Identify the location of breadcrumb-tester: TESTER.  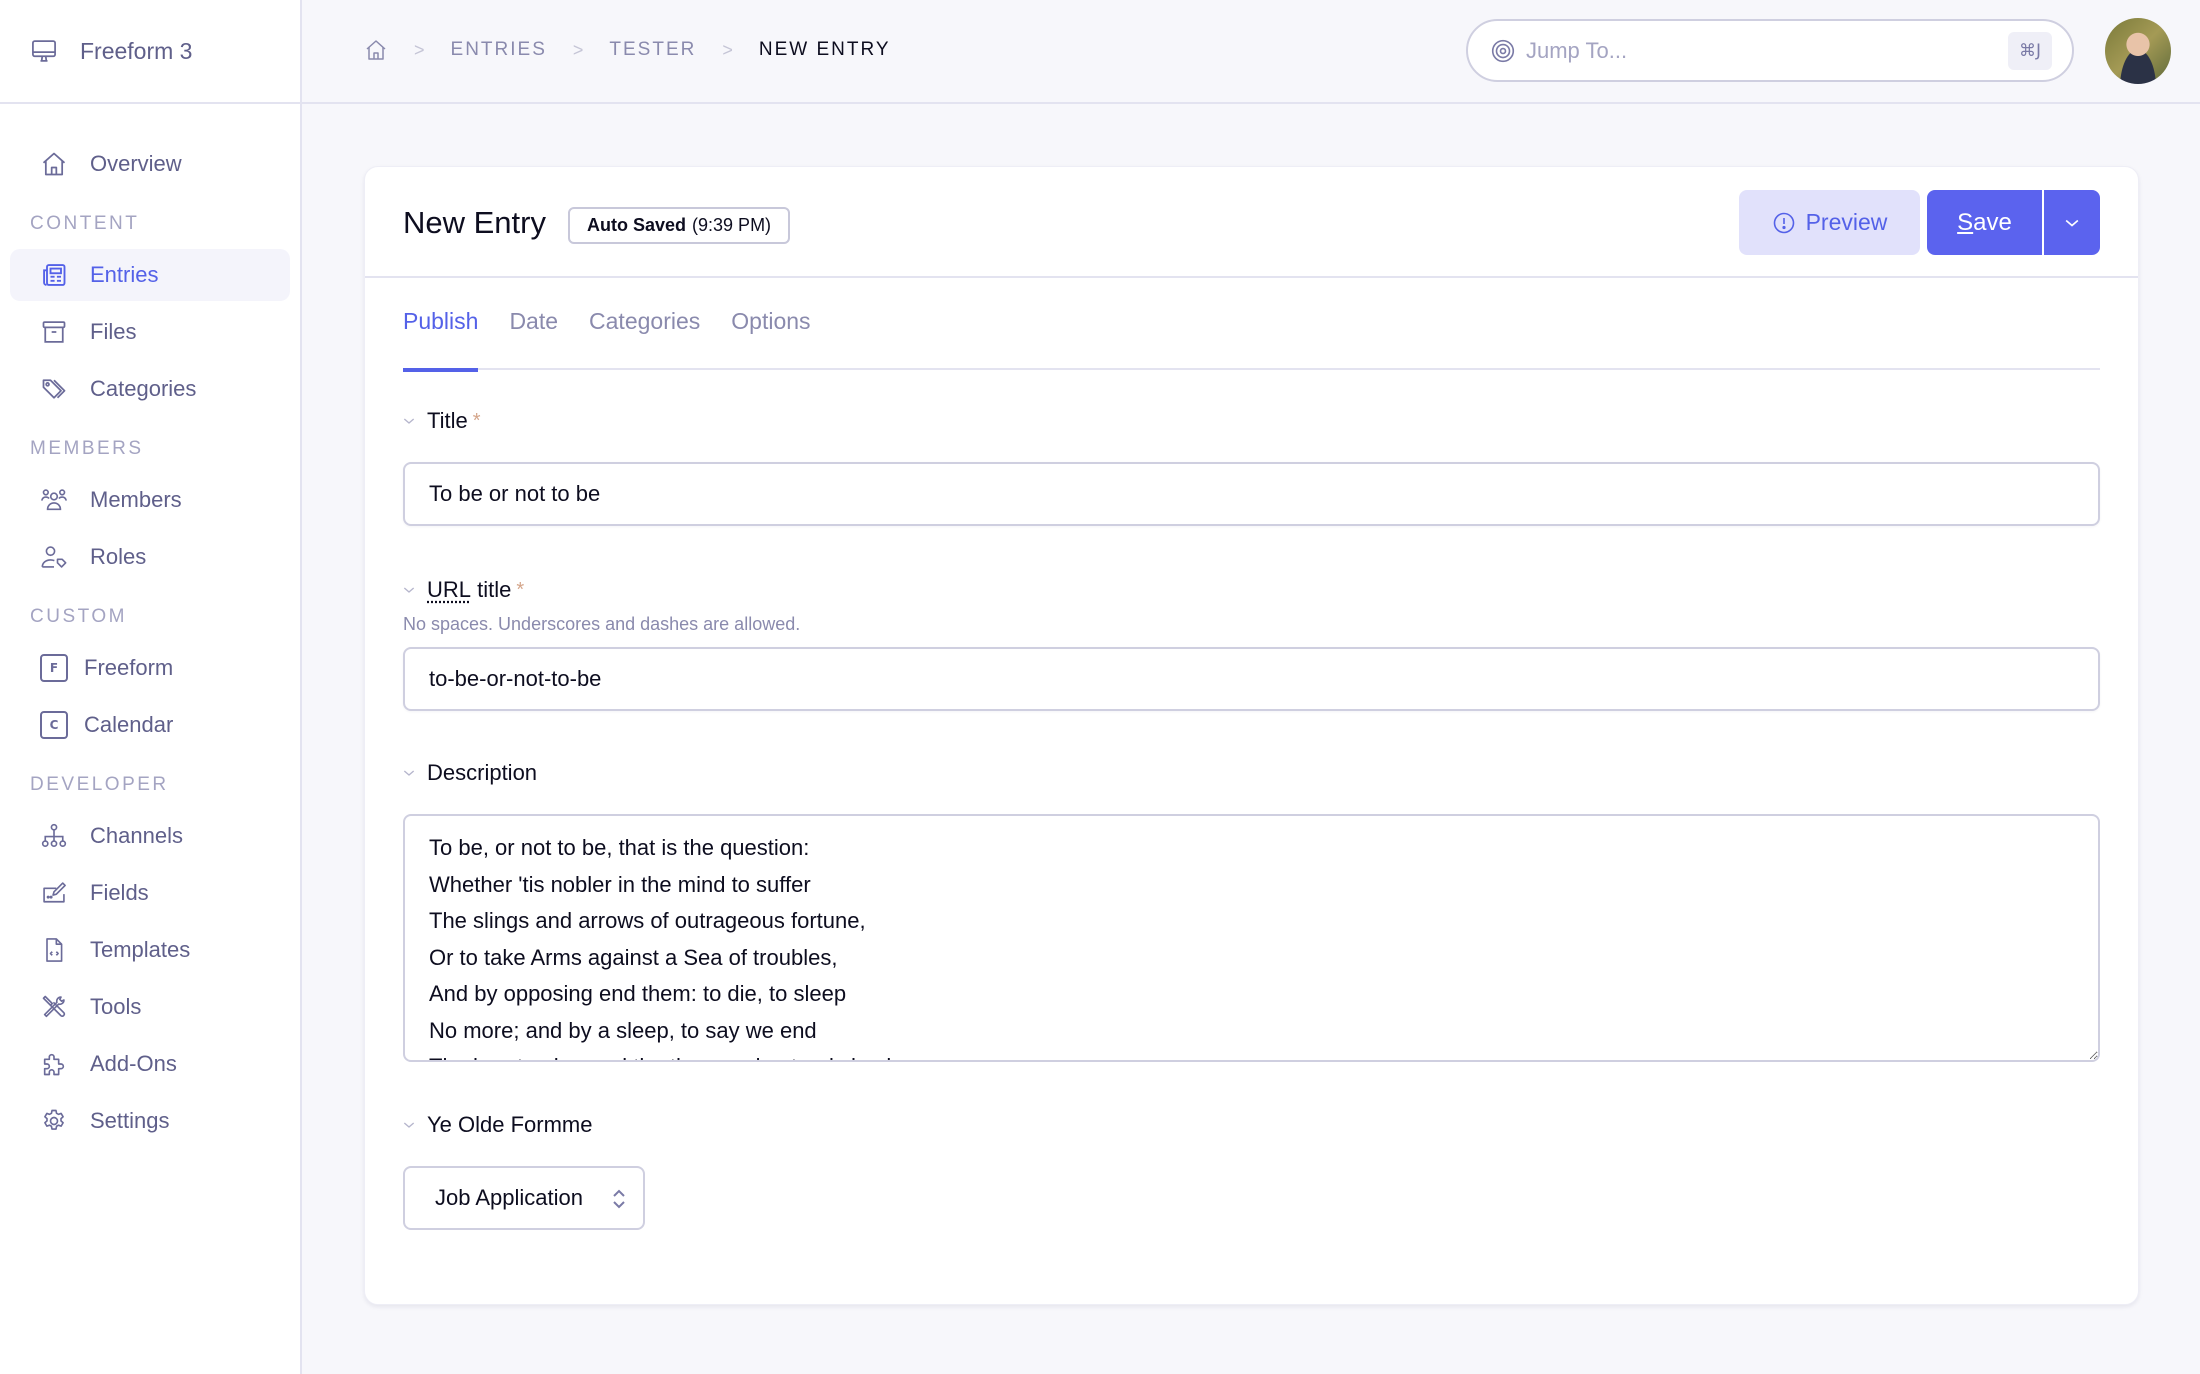
(652, 50).